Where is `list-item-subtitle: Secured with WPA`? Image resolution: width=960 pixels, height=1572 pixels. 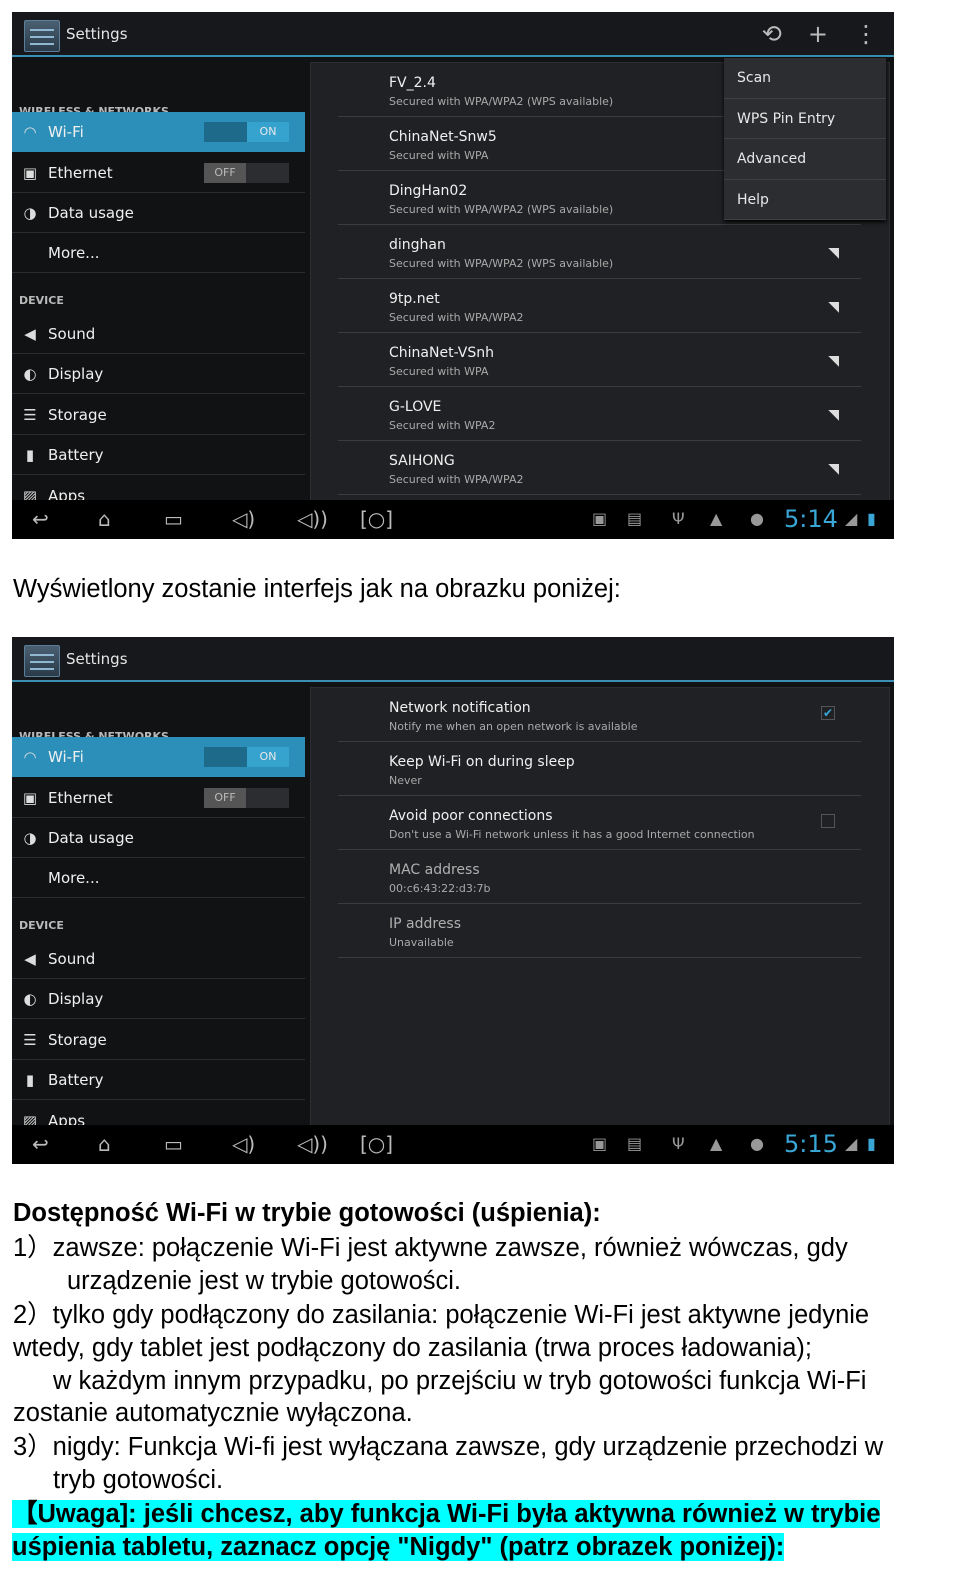
list-item-subtitle: Secured with WPA is located at coordinates (439, 371).